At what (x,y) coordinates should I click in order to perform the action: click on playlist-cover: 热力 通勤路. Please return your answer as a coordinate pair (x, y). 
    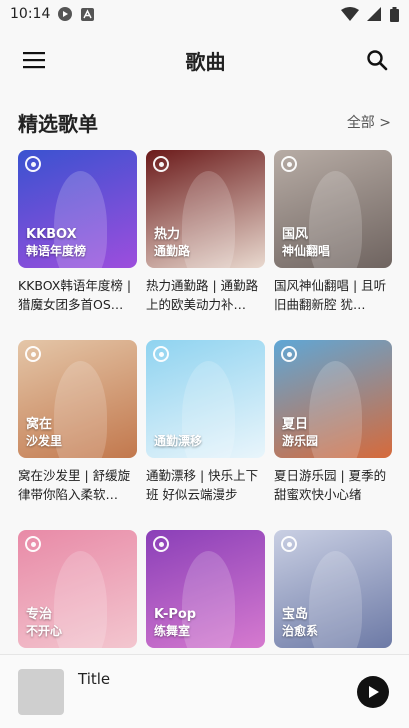
    Looking at the image, I should click on (205, 209).